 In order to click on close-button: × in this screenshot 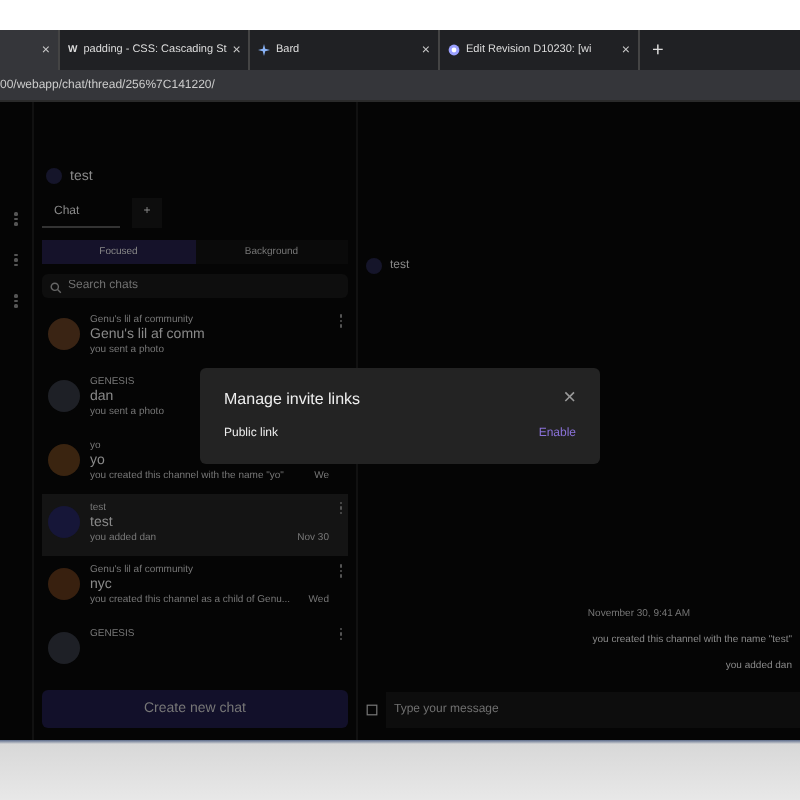, I will do `click(569, 399)`.